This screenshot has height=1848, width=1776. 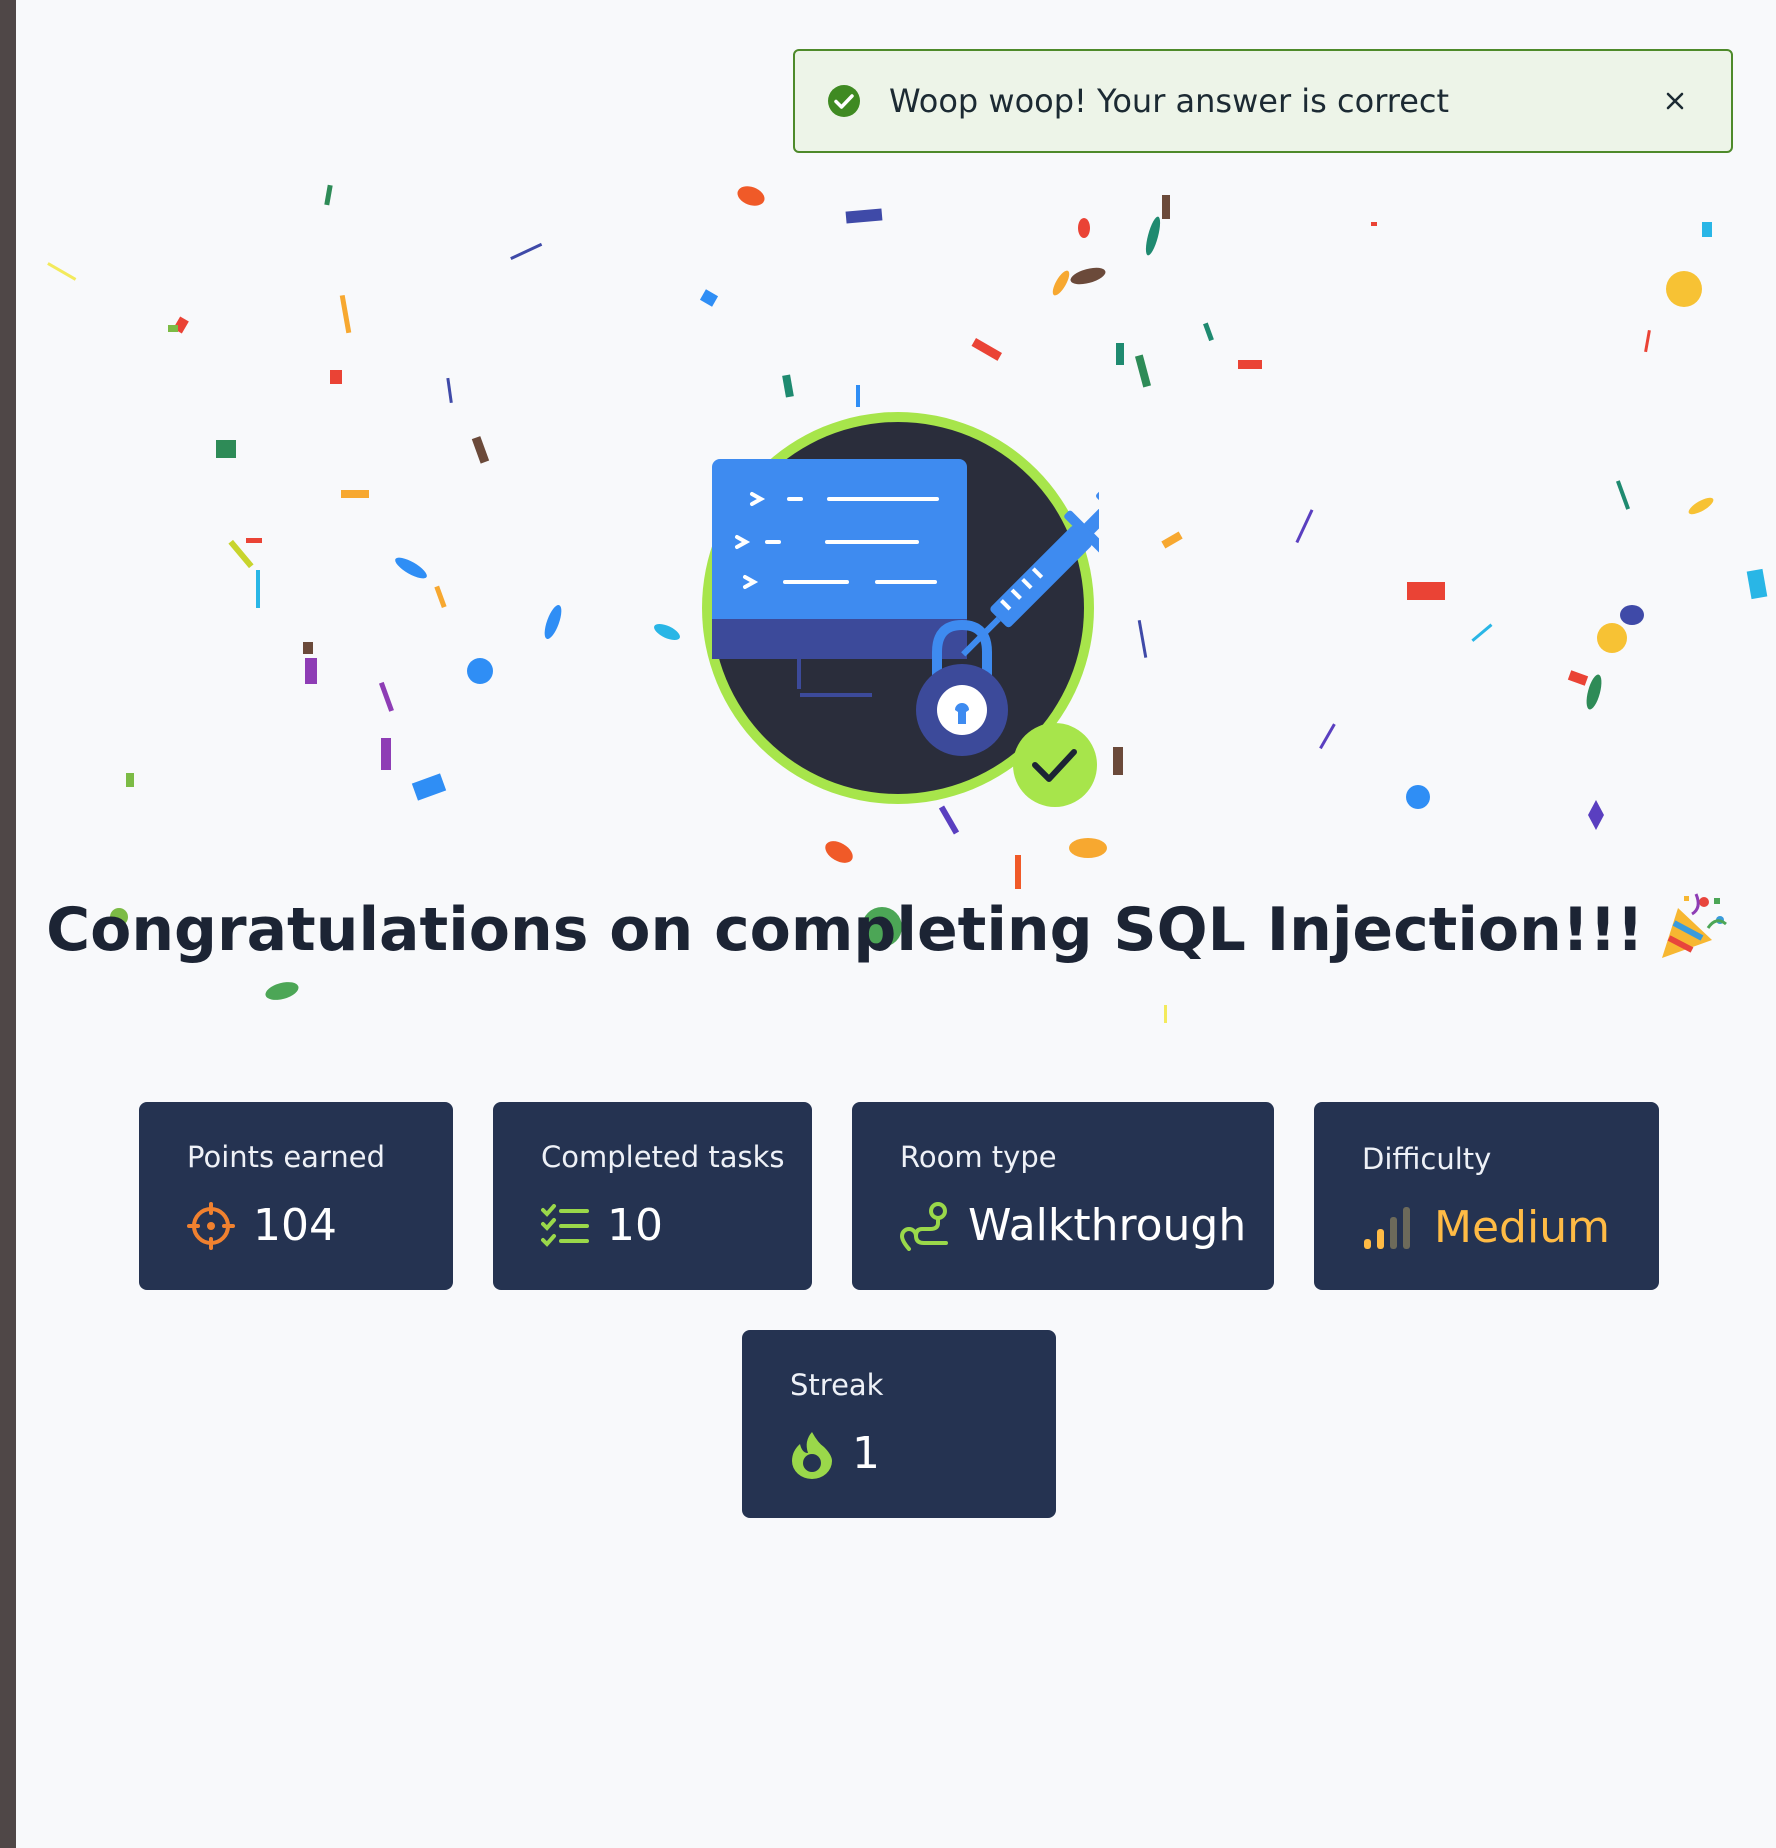 What do you see at coordinates (900, 609) in the screenshot?
I see `room-badge` at bounding box center [900, 609].